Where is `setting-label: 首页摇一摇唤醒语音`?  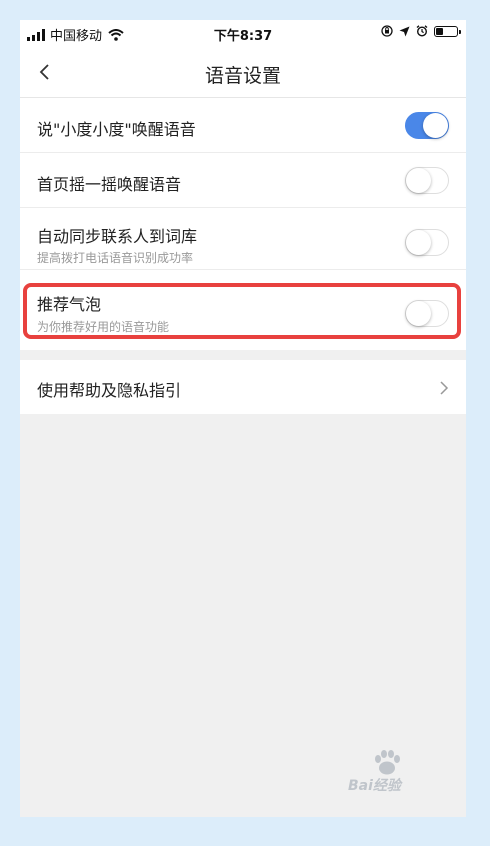
setting-label: 首页摇一摇唤醒语音 is located at coordinates (109, 184).